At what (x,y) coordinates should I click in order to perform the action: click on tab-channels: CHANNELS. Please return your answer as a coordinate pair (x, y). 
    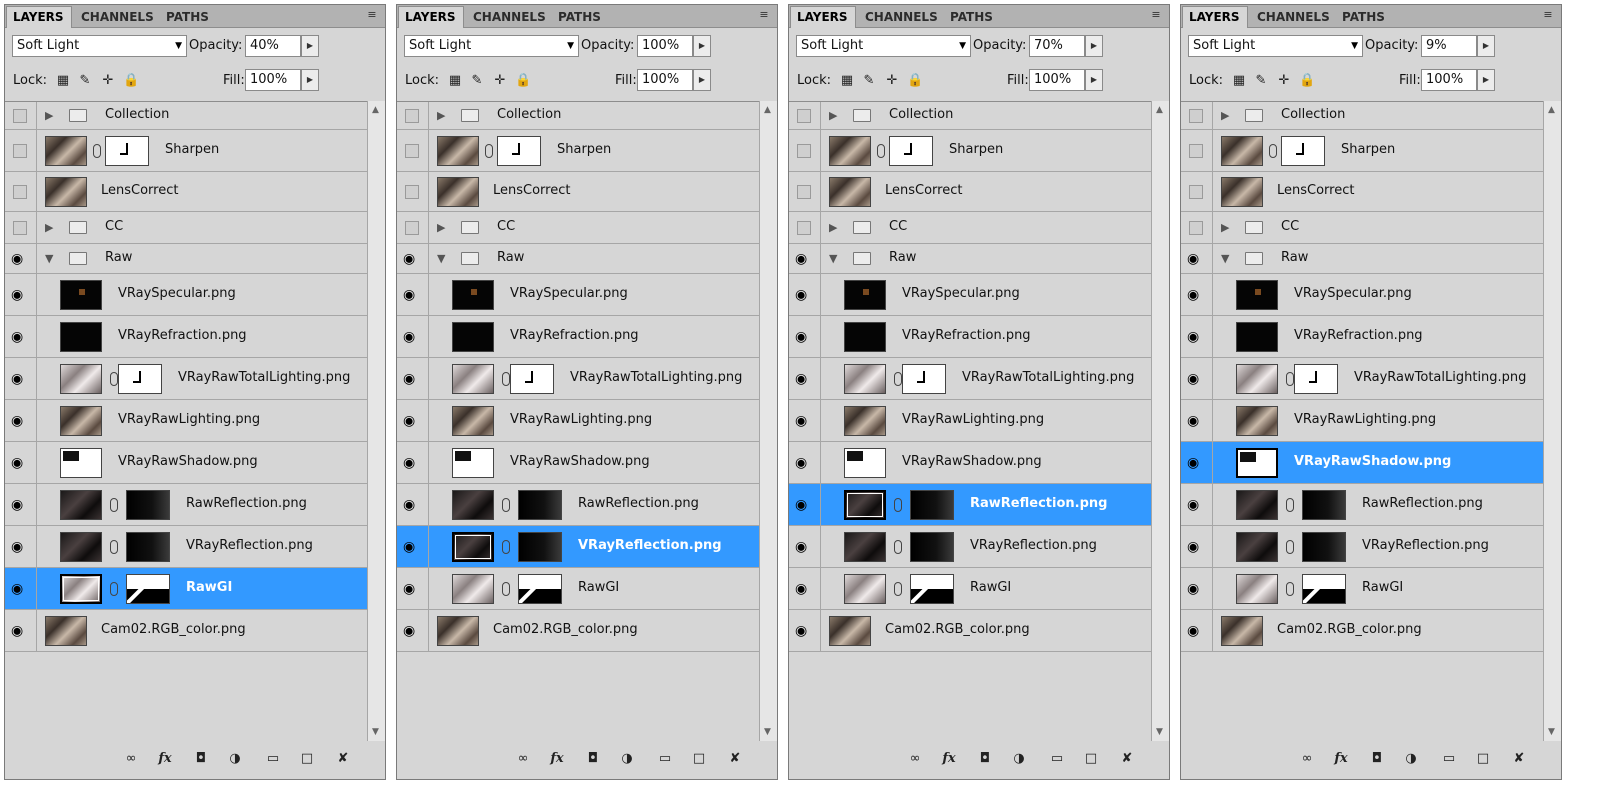
    Looking at the image, I should click on (509, 17).